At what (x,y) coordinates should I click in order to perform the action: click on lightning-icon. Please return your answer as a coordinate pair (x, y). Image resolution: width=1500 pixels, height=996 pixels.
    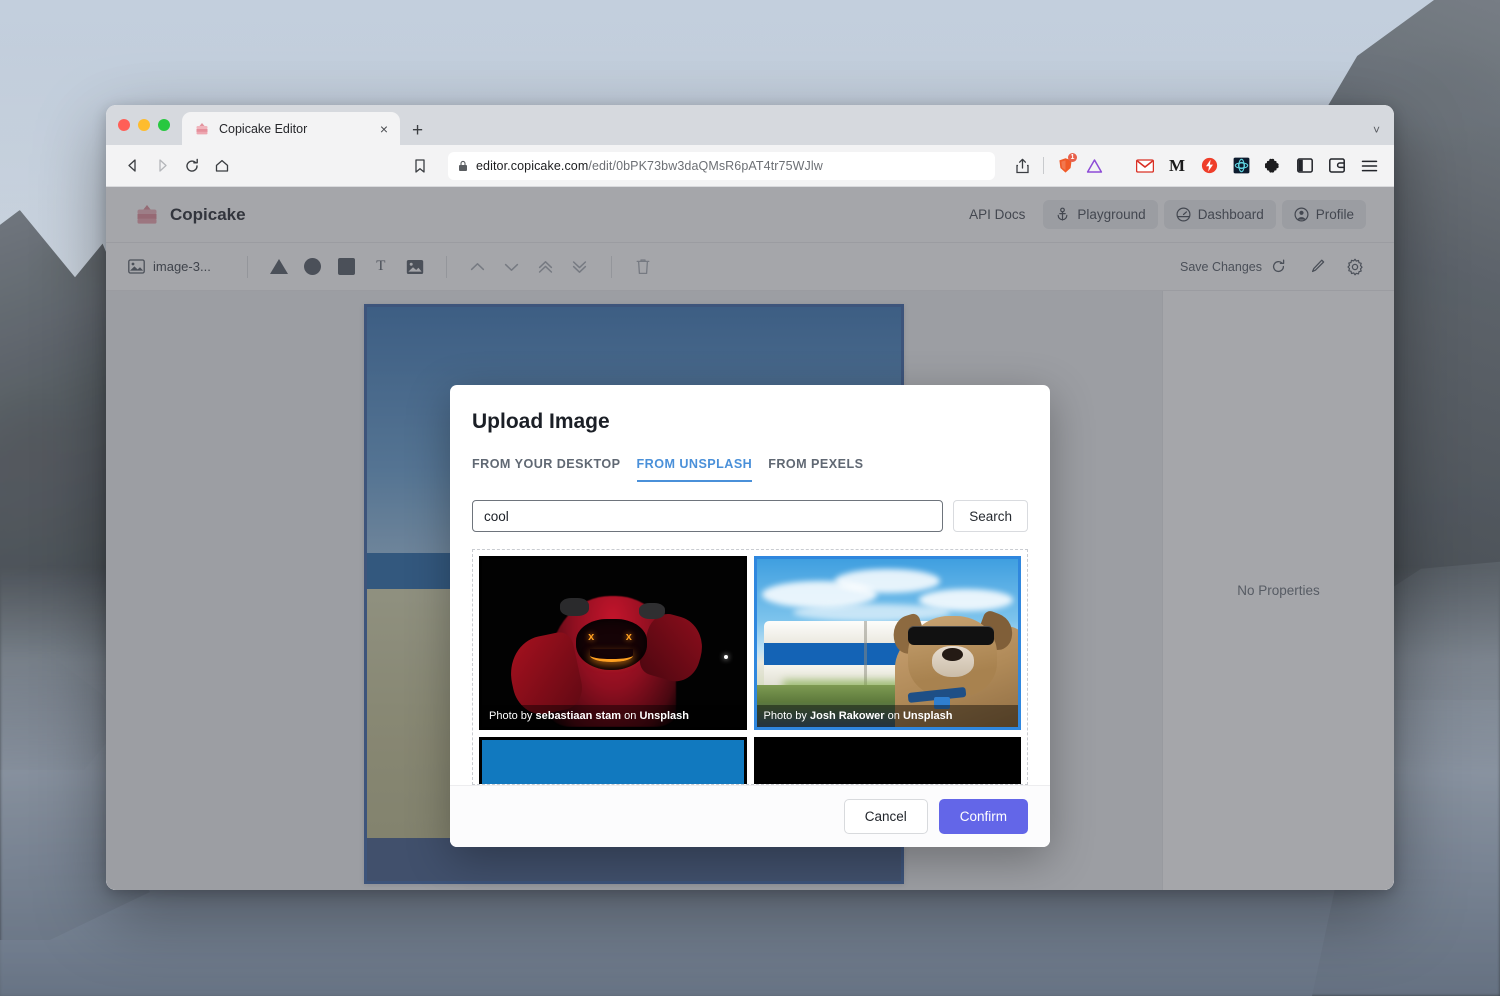
    Looking at the image, I should click on (1209, 166).